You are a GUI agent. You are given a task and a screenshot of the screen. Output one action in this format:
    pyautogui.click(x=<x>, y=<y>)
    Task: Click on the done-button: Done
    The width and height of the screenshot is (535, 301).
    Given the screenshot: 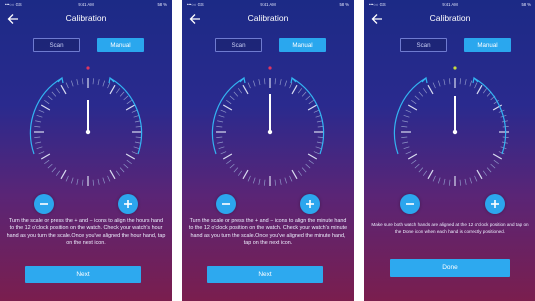 What is the action you would take?
    pyautogui.click(x=450, y=268)
    